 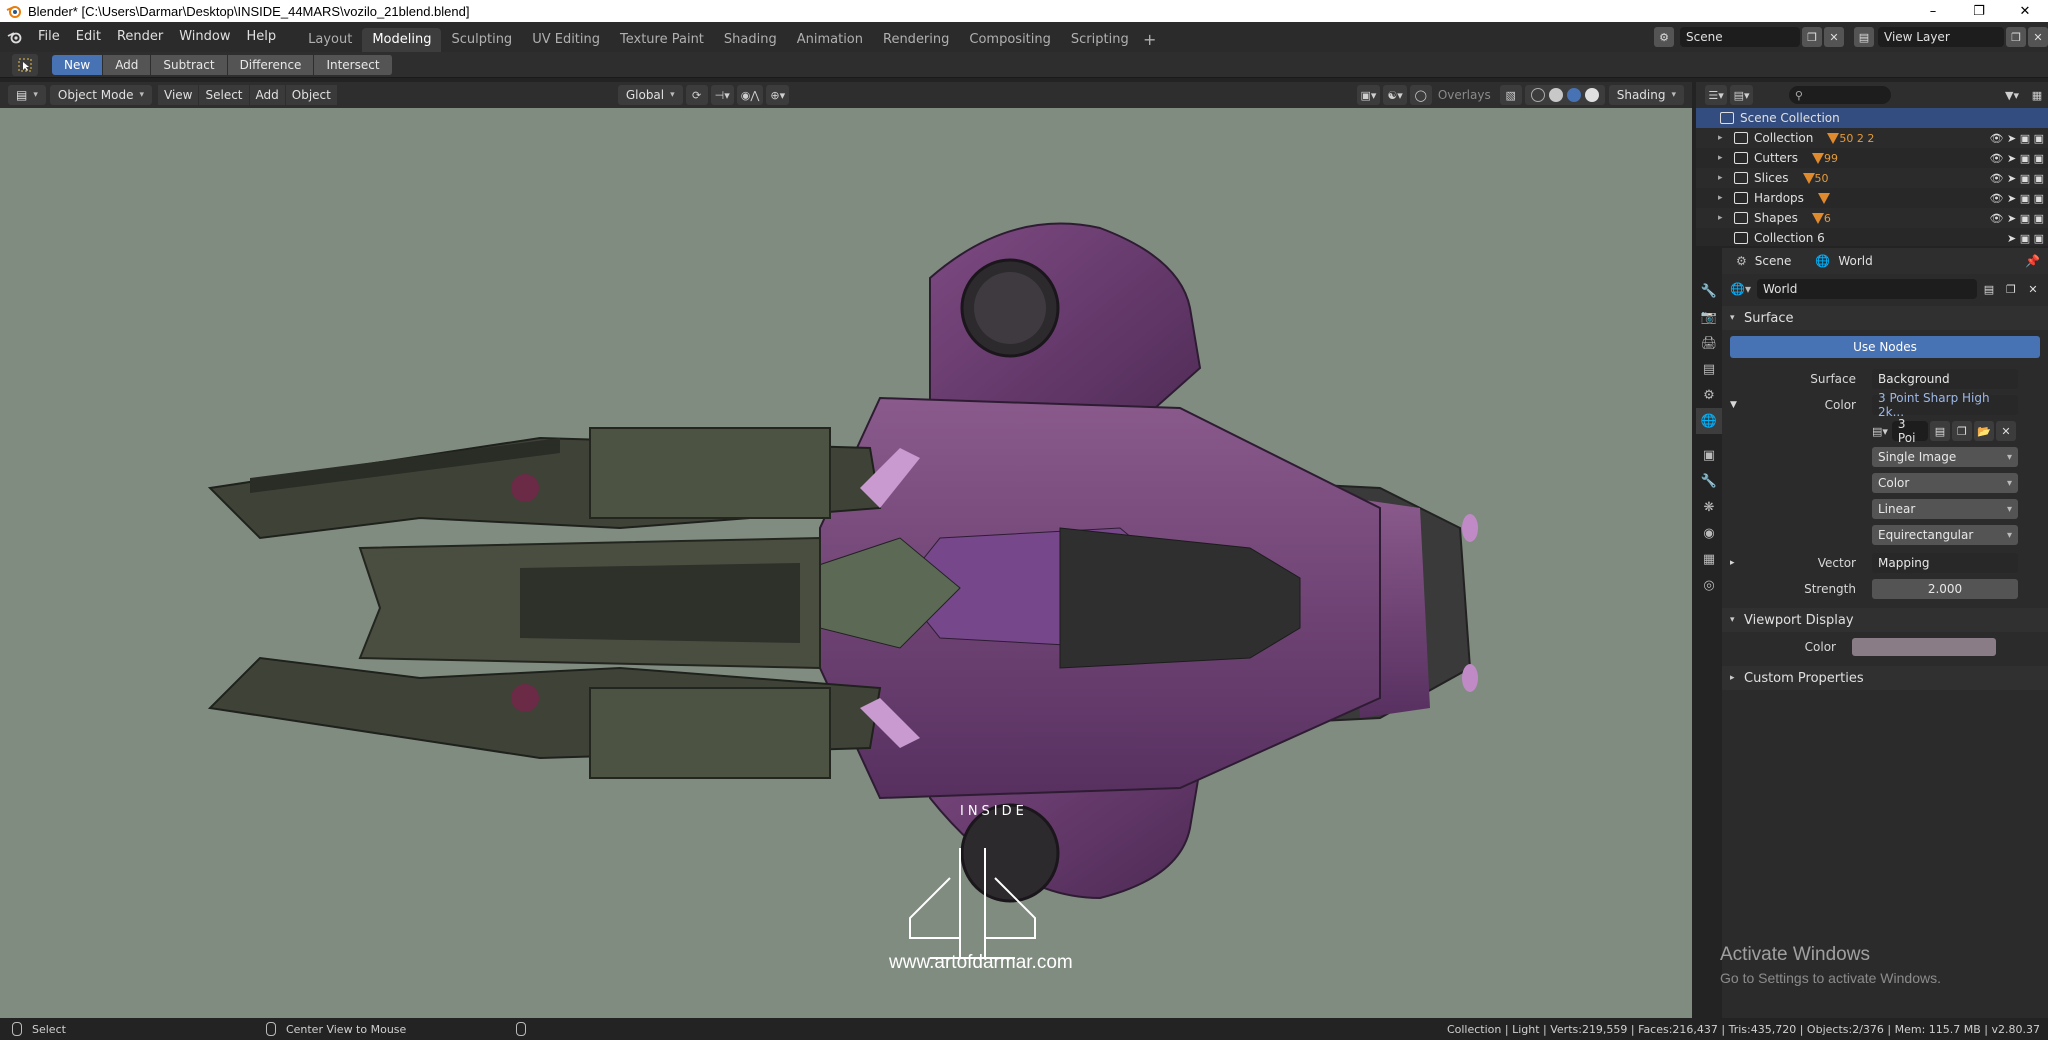 What do you see at coordinates (1709, 455) in the screenshot?
I see `object-tab-icon: ▣` at bounding box center [1709, 455].